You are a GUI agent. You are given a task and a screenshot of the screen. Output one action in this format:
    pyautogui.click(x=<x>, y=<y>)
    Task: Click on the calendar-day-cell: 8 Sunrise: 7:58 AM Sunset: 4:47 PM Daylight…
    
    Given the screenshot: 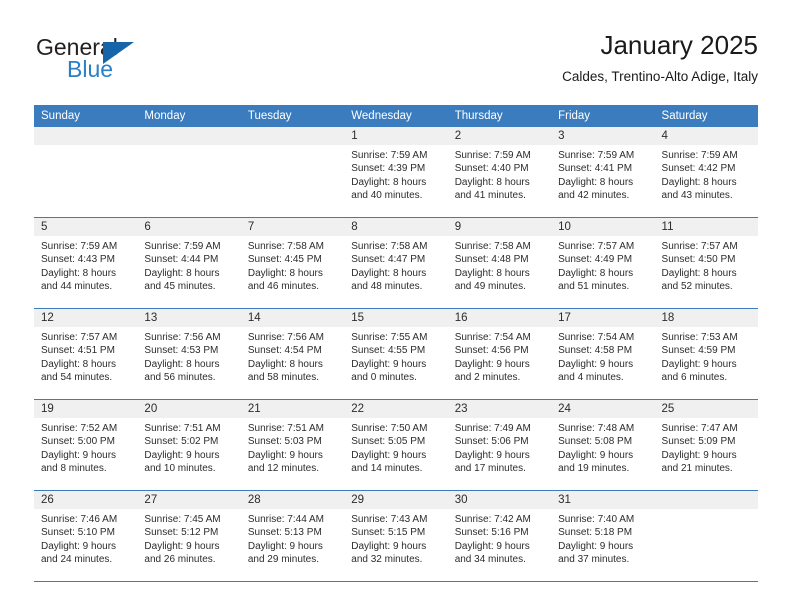 What is the action you would take?
    pyautogui.click(x=396, y=263)
    